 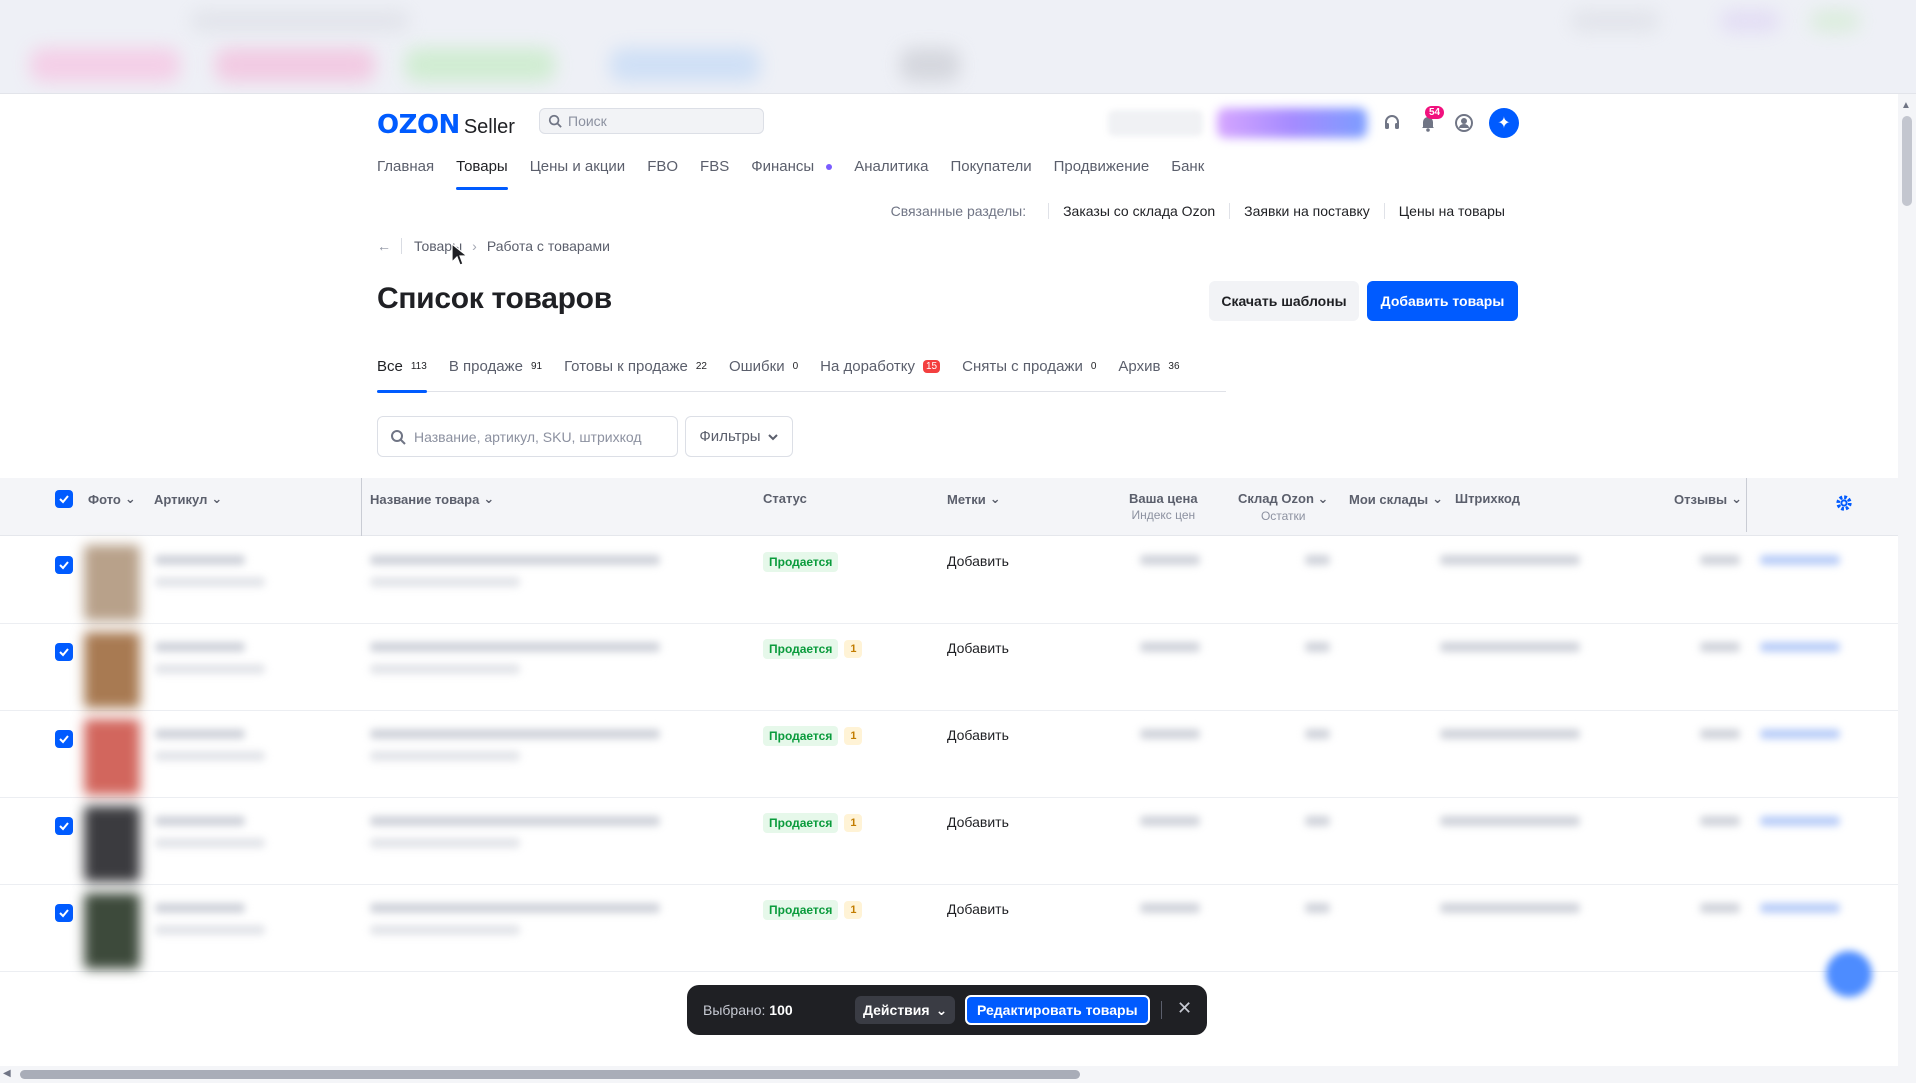 What do you see at coordinates (384, 246) in the screenshot?
I see `back-arrow-icon: ←` at bounding box center [384, 246].